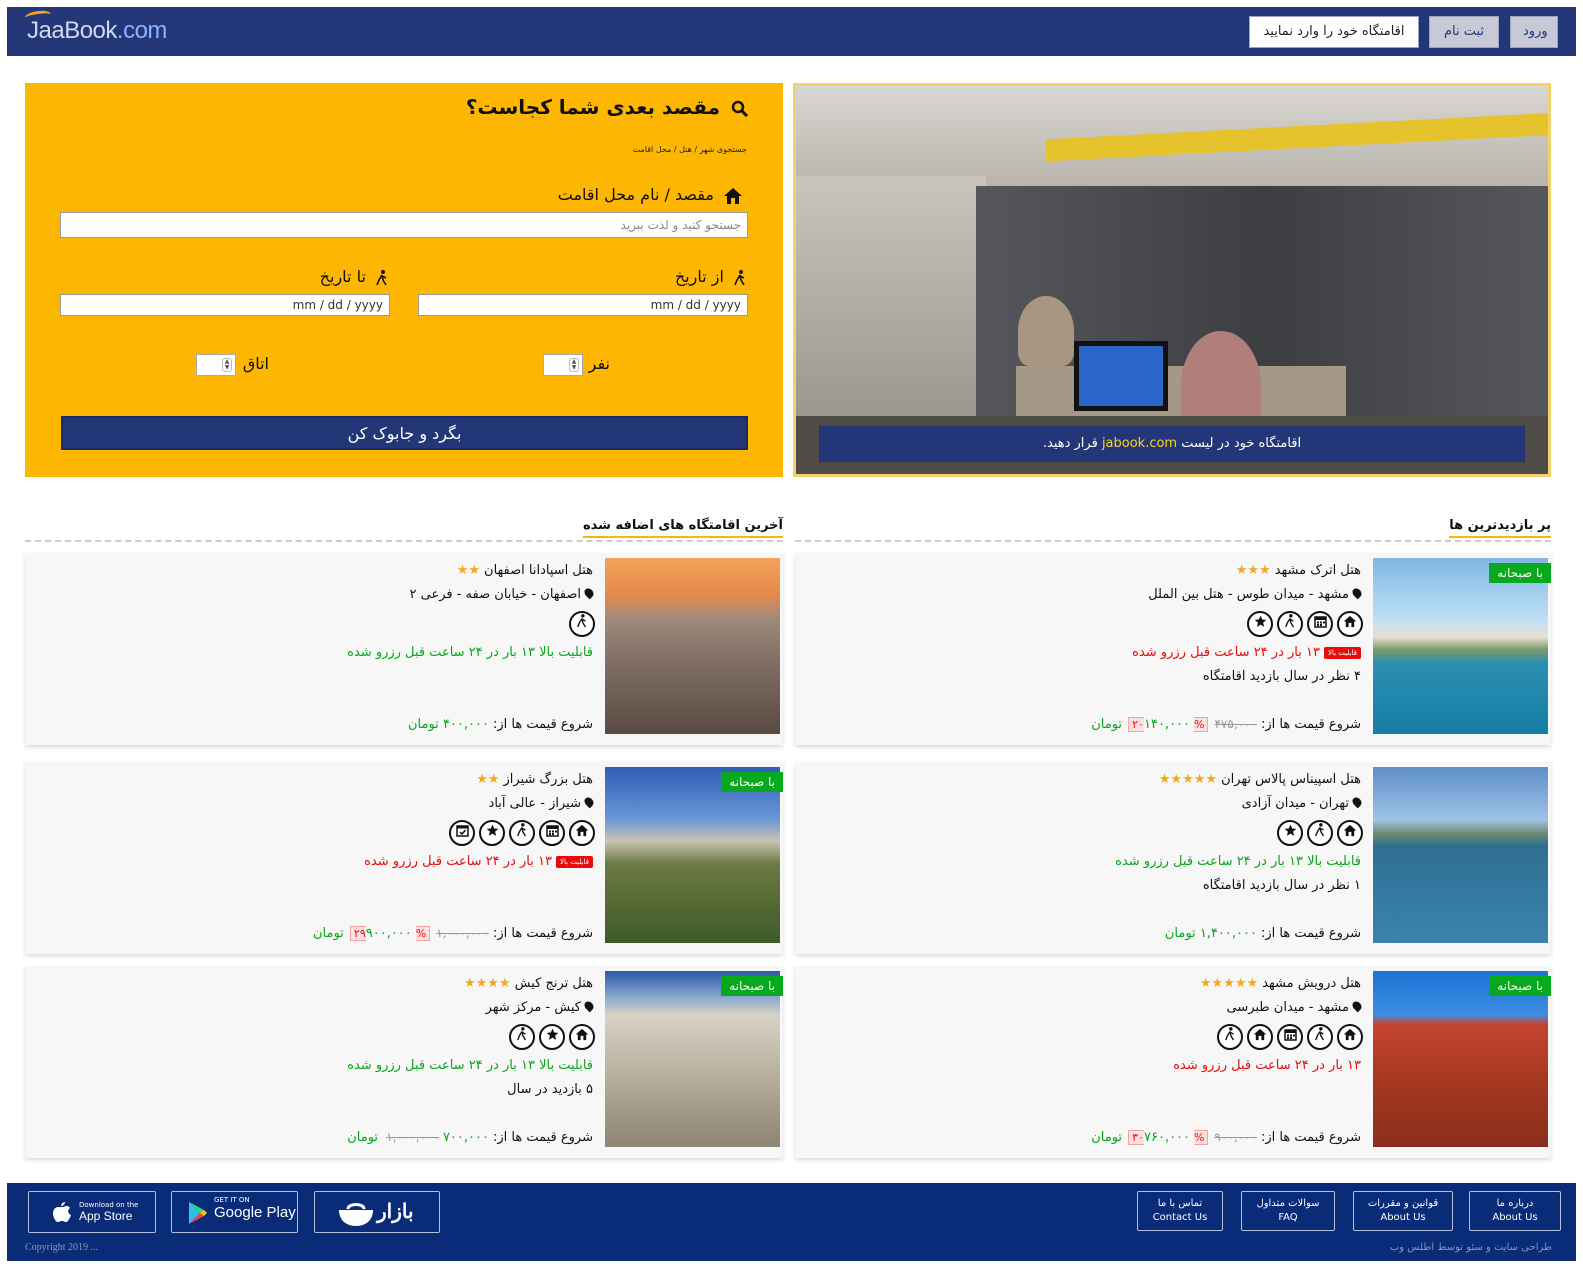 Image resolution: width=1583 pixels, height=1274 pixels. I want to click on hotel-name: هتل اسپادانا اصفهان★★, so click(525, 570).